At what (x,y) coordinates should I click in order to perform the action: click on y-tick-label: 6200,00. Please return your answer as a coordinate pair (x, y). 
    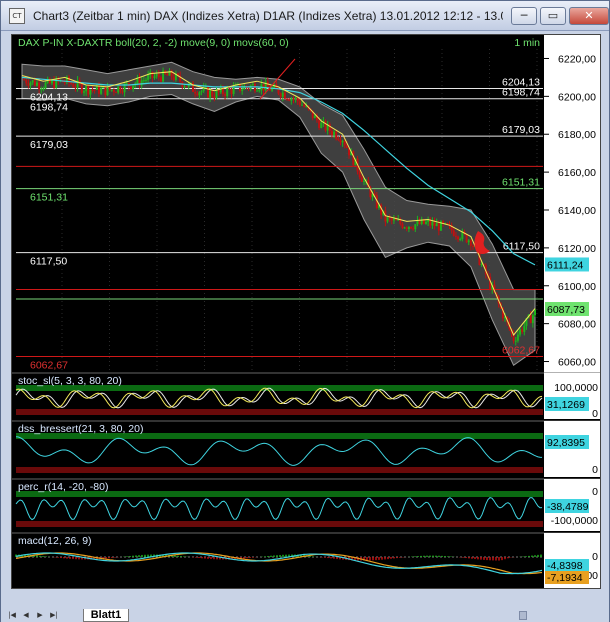
    Looking at the image, I should click on (577, 97).